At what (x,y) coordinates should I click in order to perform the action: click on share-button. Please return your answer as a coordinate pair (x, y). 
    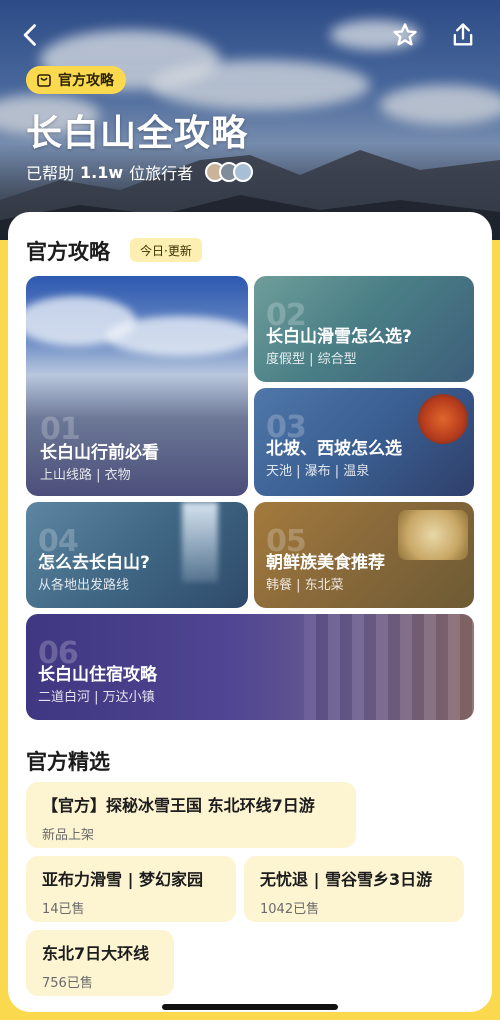
    Looking at the image, I should click on (463, 35).